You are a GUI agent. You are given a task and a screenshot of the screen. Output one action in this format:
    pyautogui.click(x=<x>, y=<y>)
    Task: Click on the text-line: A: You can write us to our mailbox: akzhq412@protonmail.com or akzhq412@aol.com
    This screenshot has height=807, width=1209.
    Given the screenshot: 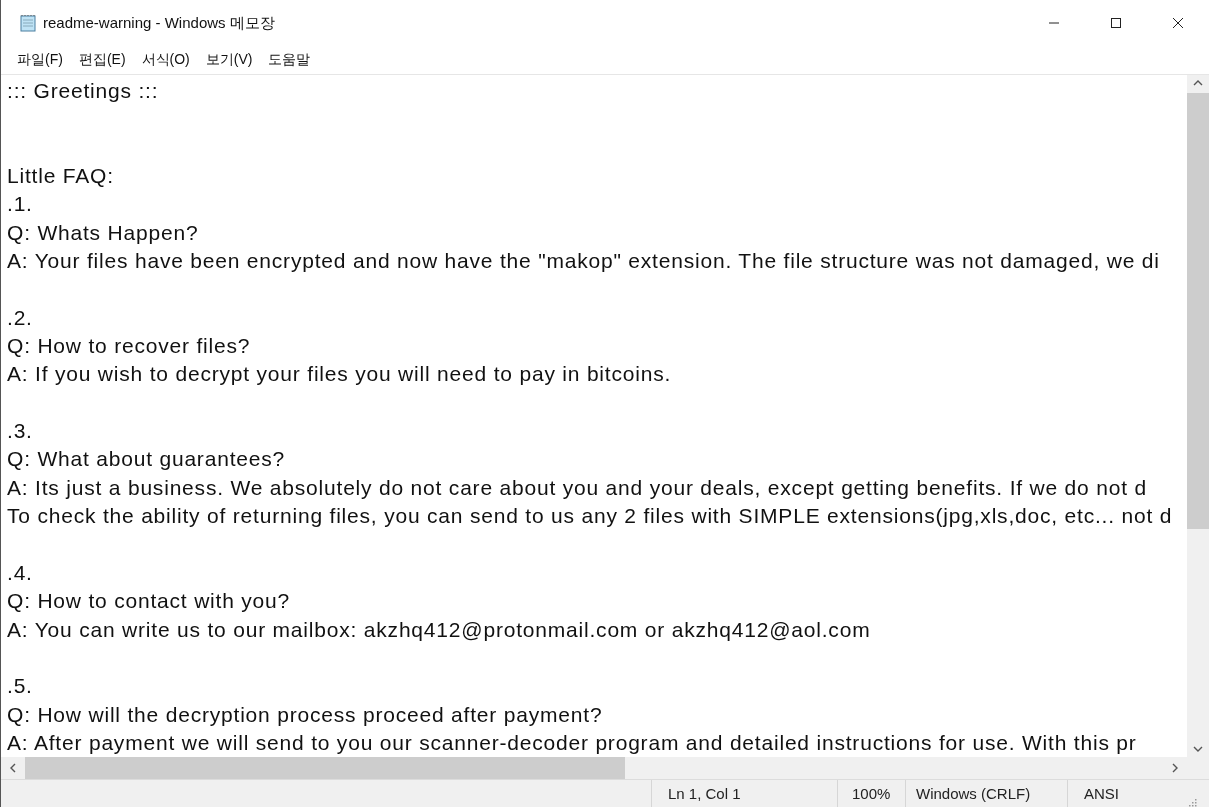 What is the action you would take?
    pyautogui.click(x=439, y=629)
    